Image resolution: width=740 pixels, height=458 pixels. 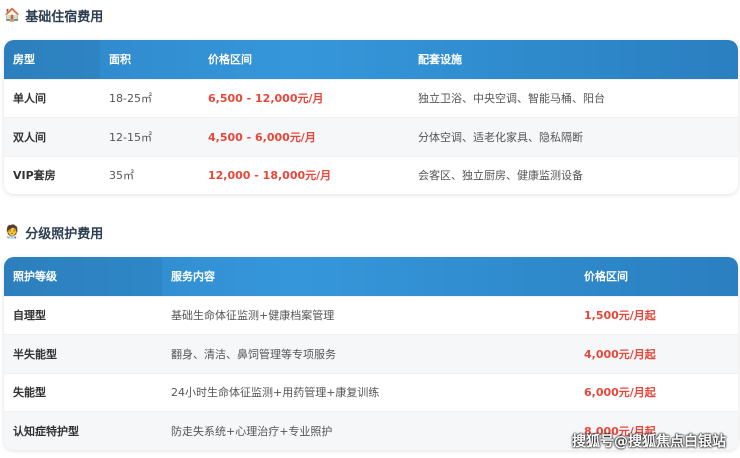 I want to click on care-level: 失能型, so click(x=29, y=393).